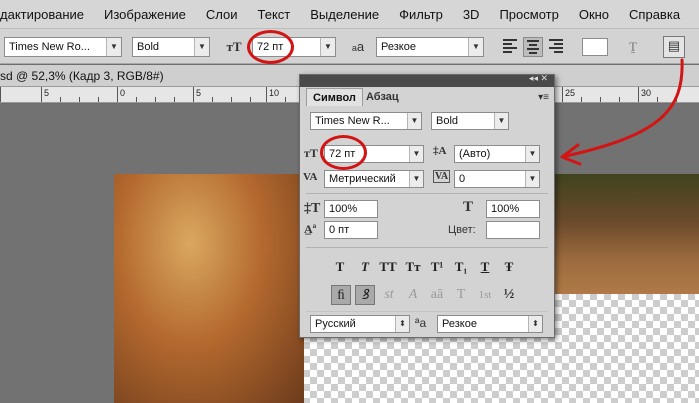  I want to click on menu-3d: 3D, so click(471, 14).